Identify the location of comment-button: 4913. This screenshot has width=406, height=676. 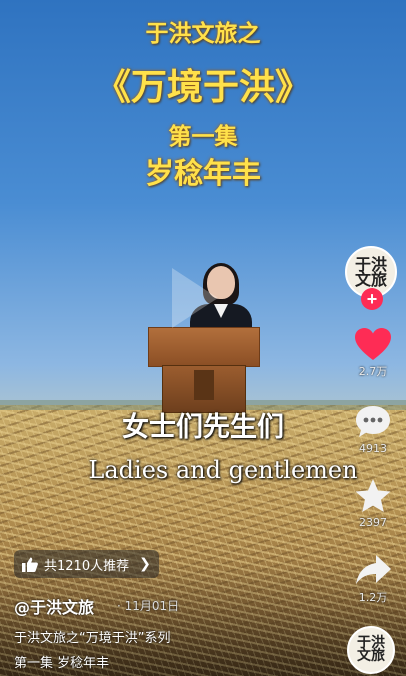
(373, 429).